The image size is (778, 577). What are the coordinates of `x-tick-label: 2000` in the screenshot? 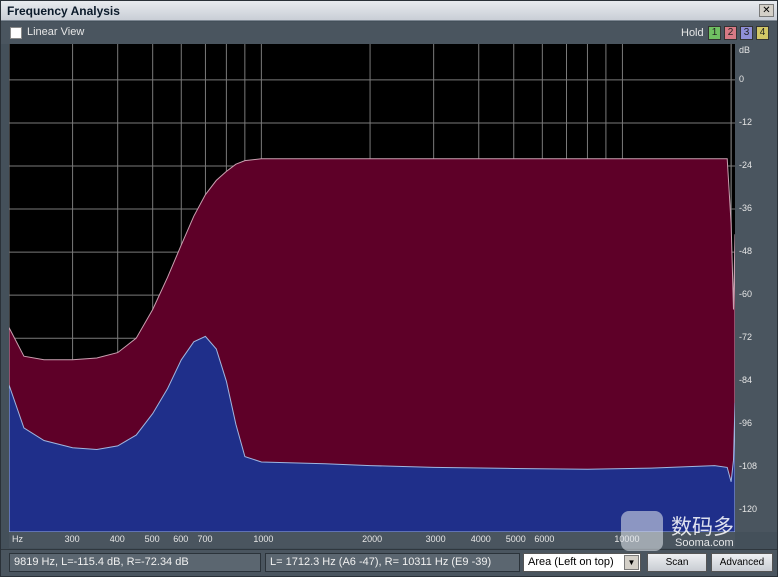 It's located at (372, 539).